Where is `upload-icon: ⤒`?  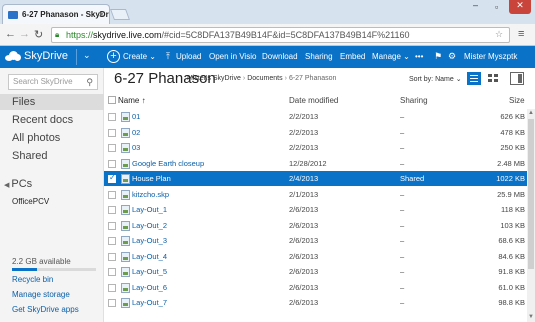 upload-icon: ⤒ is located at coordinates (168, 56).